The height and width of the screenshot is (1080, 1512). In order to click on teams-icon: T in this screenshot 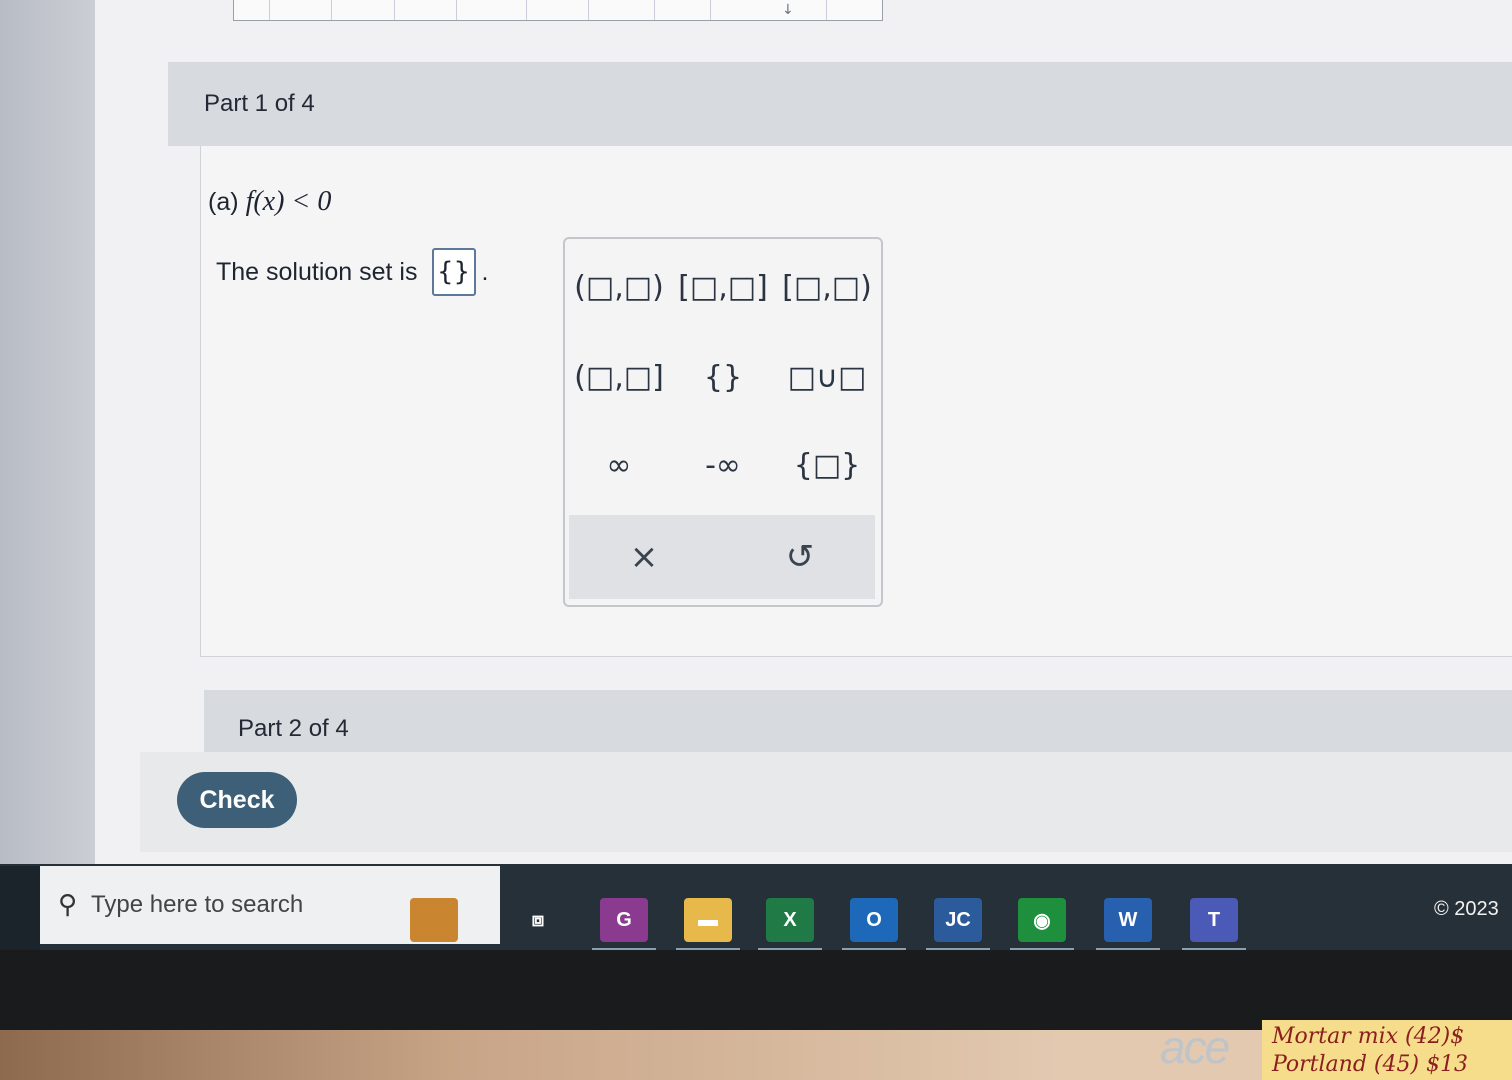, I will do `click(1214, 920)`.